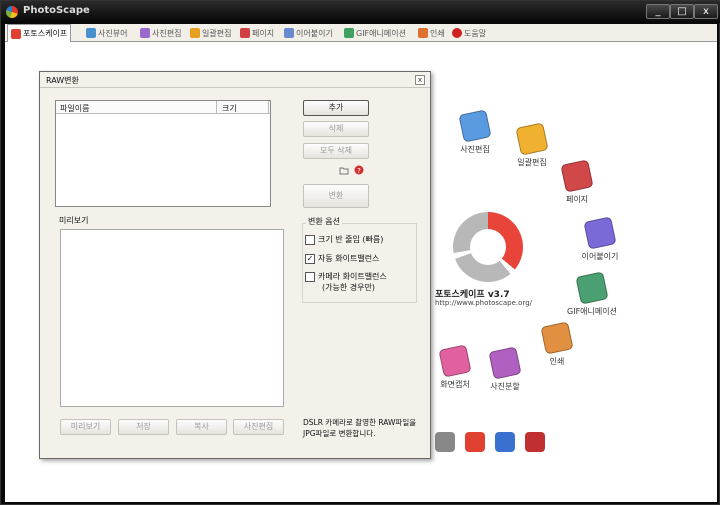 The height and width of the screenshot is (505, 720). What do you see at coordinates (201, 427) in the screenshot?
I see `copy-button: 복사` at bounding box center [201, 427].